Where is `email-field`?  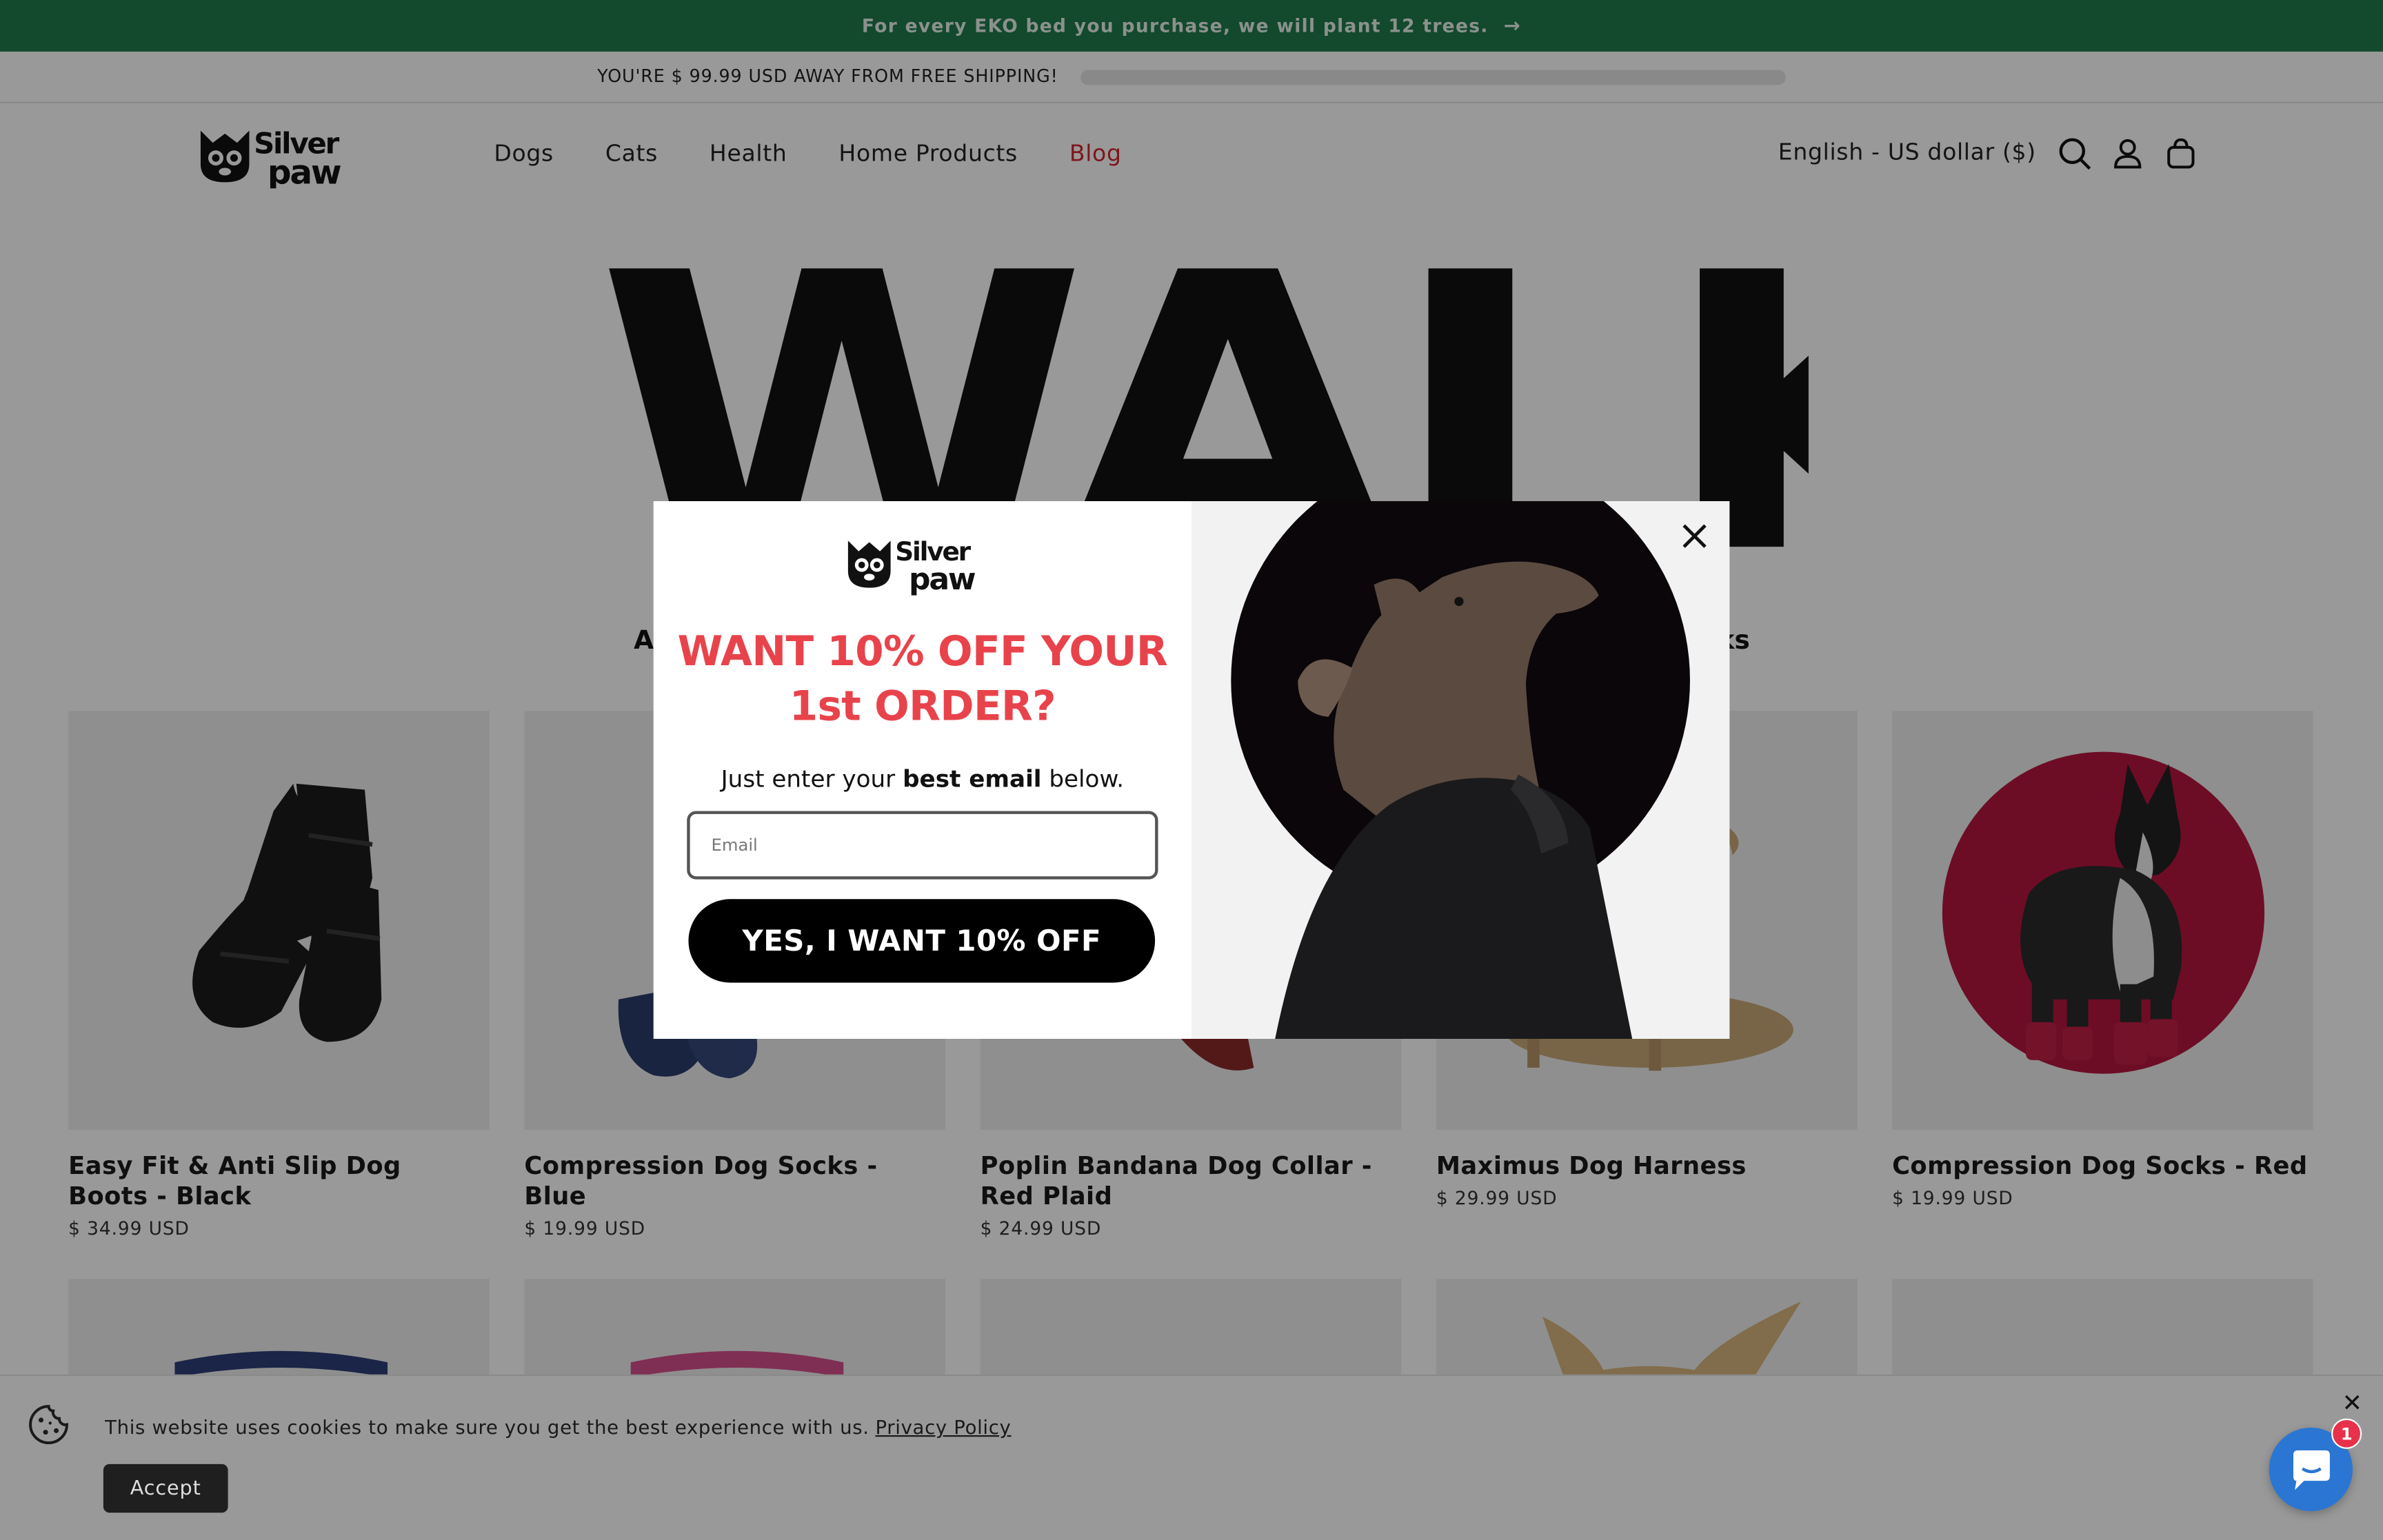
email-field is located at coordinates (922, 846).